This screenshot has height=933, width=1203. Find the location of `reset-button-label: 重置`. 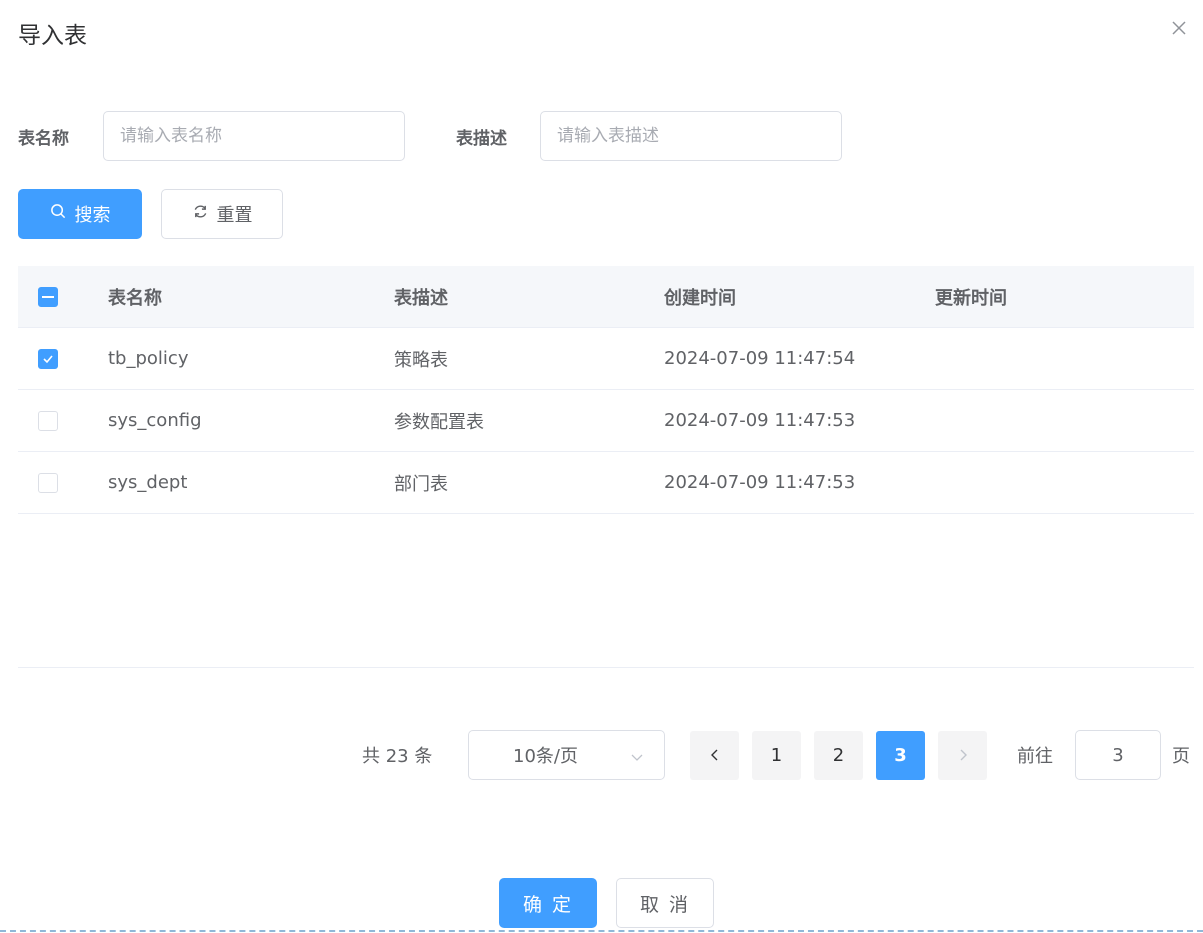

reset-button-label: 重置 is located at coordinates (234, 215).